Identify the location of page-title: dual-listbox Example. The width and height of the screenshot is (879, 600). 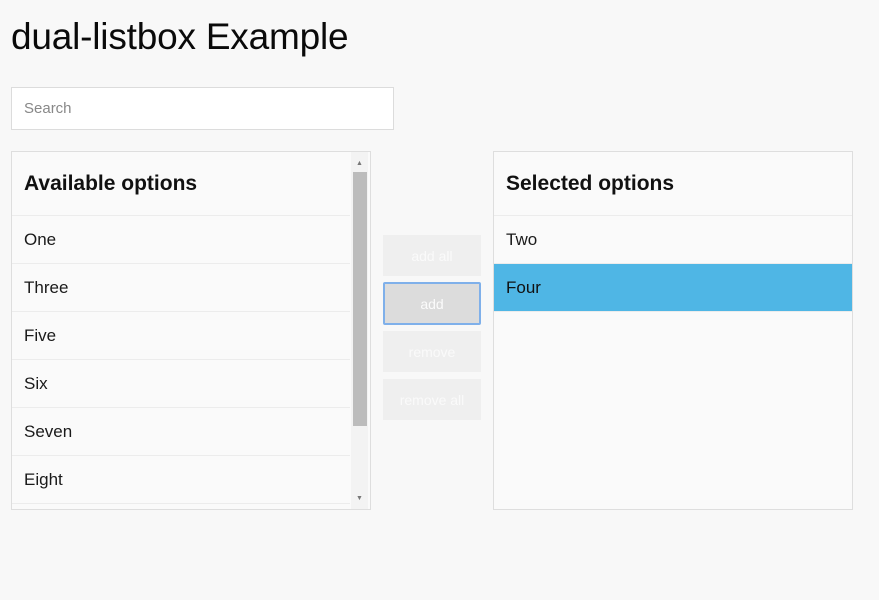
(180, 36).